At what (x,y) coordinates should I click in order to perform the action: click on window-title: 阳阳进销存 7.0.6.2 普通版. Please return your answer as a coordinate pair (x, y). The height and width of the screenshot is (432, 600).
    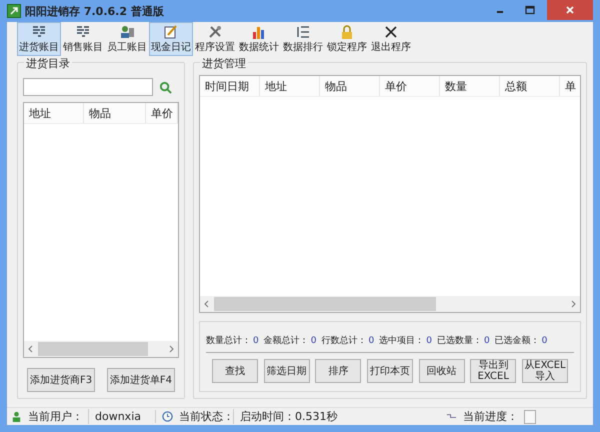
    Looking at the image, I should click on (94, 11).